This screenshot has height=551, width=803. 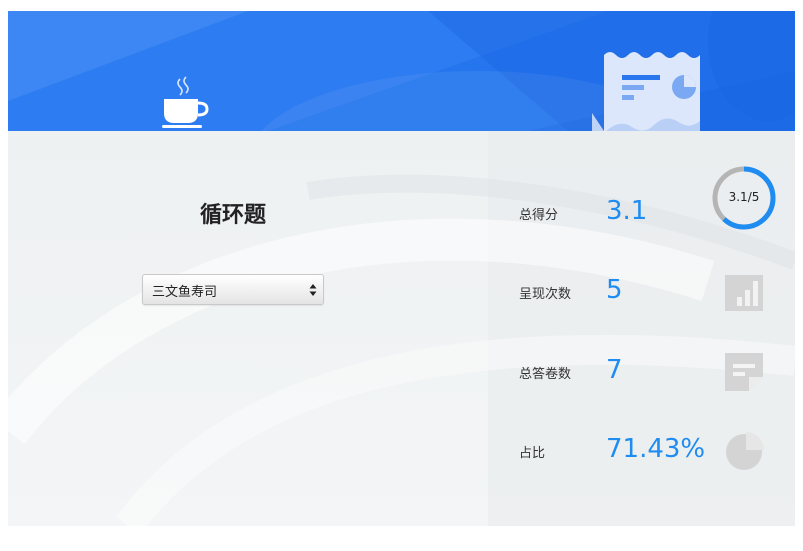 What do you see at coordinates (232, 215) in the screenshot?
I see `page-title: 循环题` at bounding box center [232, 215].